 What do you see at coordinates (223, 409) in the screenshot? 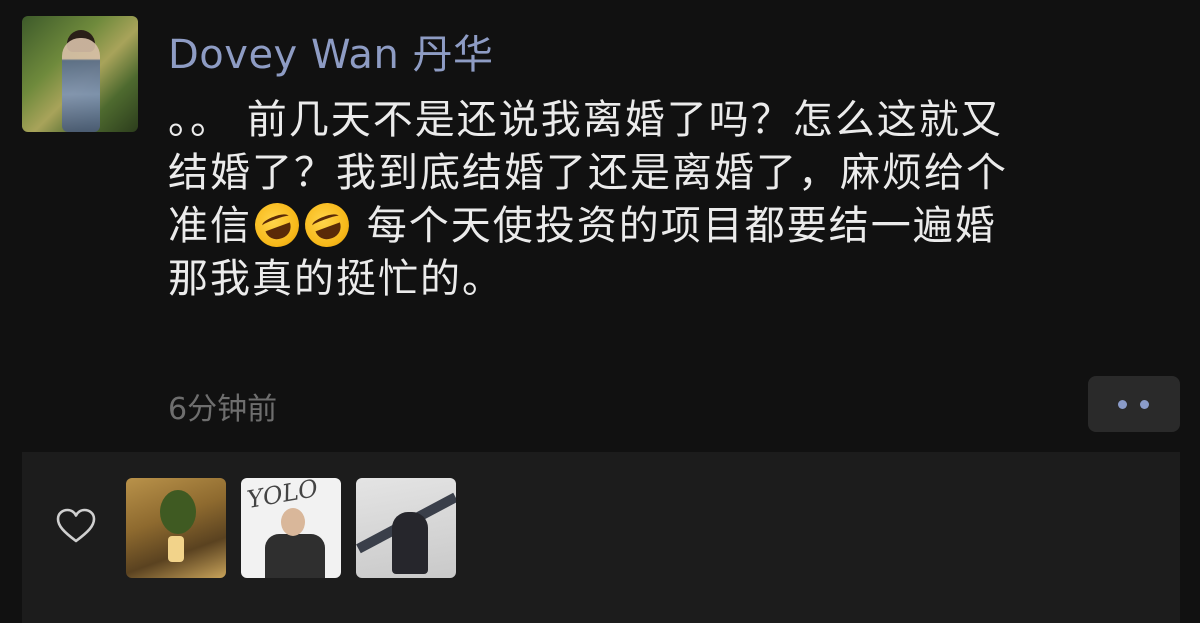
I see `post-timestamp: 6分钟前` at bounding box center [223, 409].